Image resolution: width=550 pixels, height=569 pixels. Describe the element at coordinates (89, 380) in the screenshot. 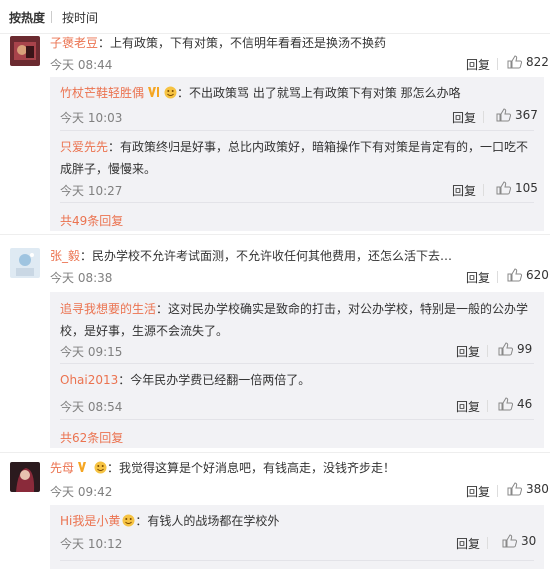

I see `reply-username: Ohai2013` at that location.